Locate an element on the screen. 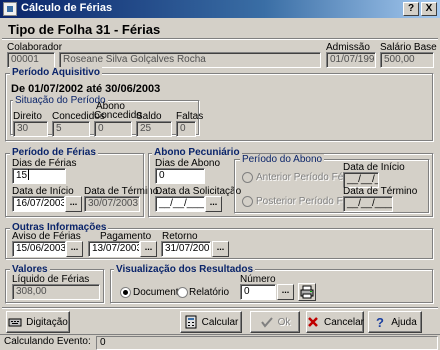  close-title-button: X is located at coordinates (429, 9).